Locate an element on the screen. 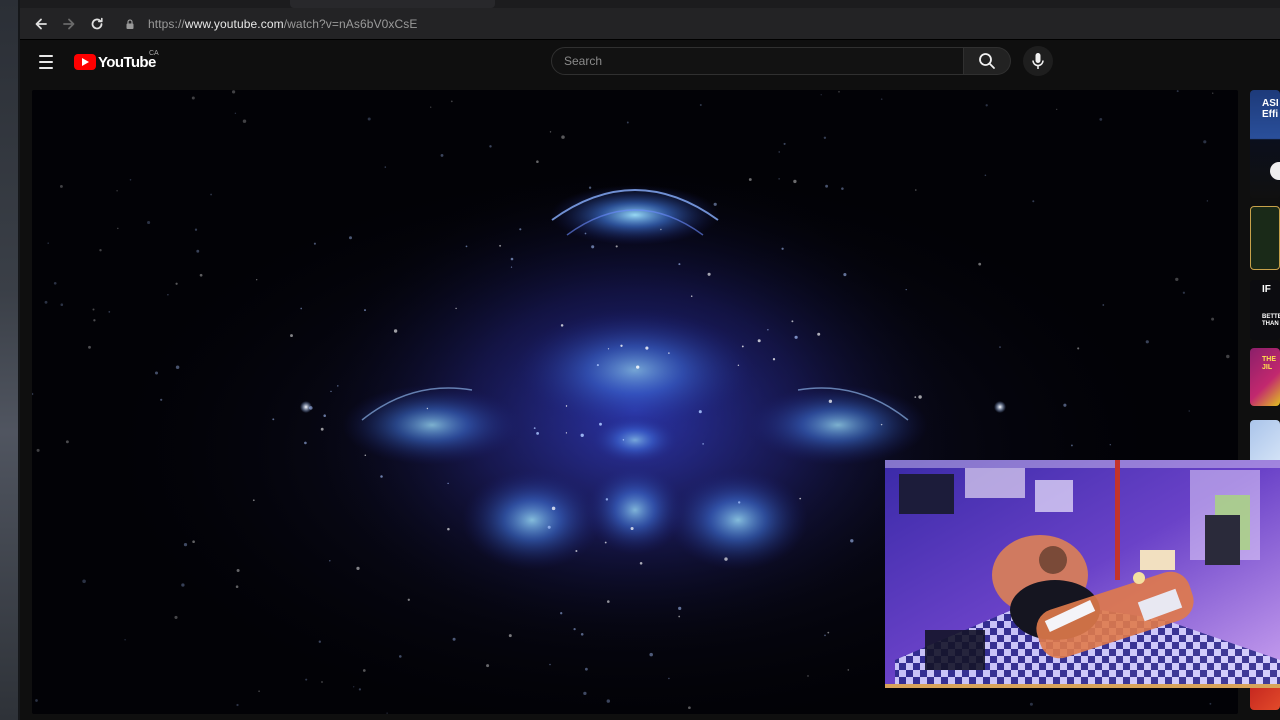  related-video-thumbnail: IF BETTE THAN is located at coordinates (1265, 310).